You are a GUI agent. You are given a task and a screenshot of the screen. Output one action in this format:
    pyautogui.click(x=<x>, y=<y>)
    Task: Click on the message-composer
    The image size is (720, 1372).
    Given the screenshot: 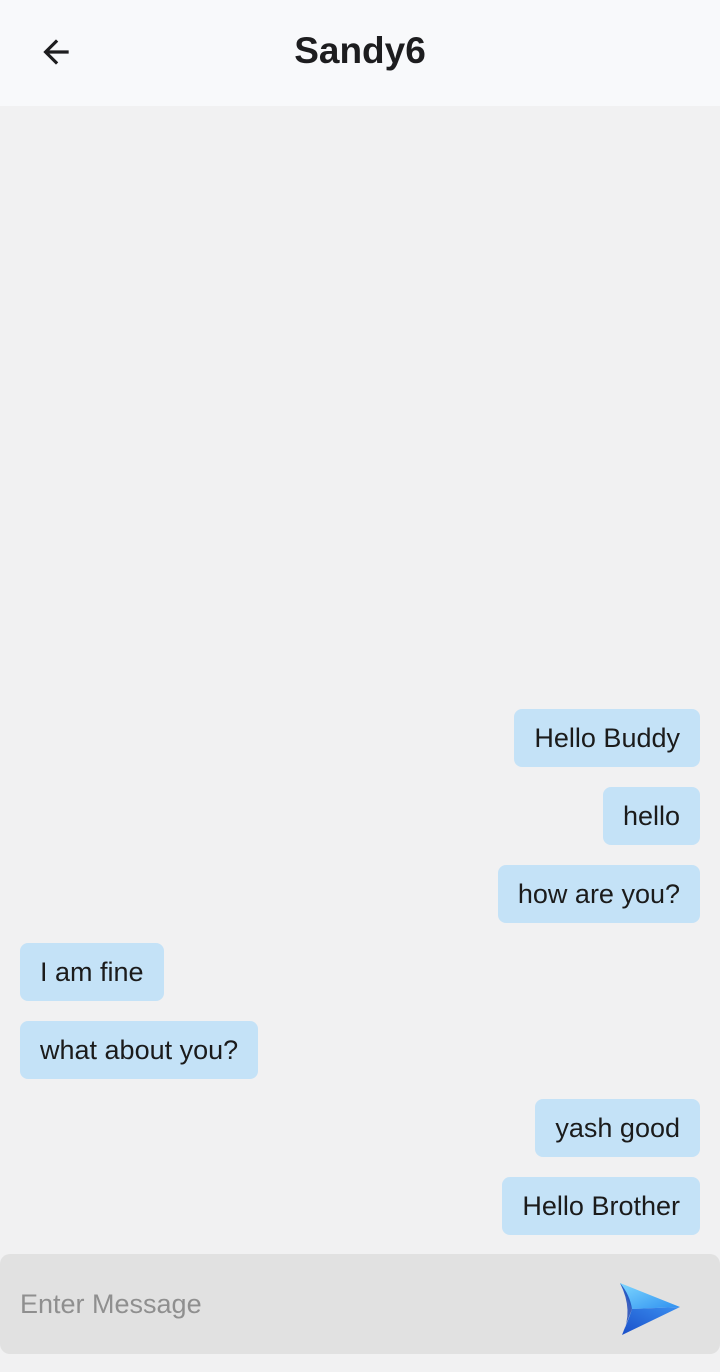 What is the action you would take?
    pyautogui.click(x=360, y=1304)
    